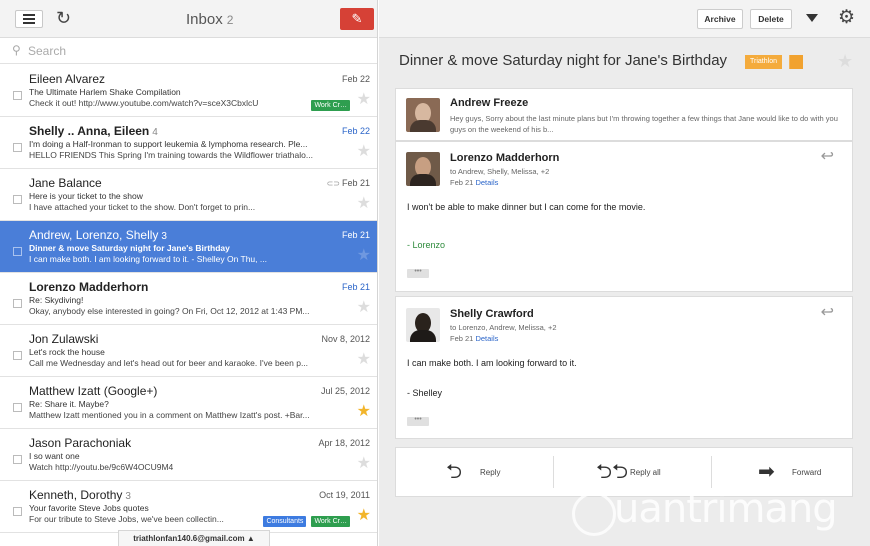 Image resolution: width=870 pixels, height=546 pixels. I want to click on recipients: to Lorenzo, Andrew, Melissa, +2, so click(503, 327).